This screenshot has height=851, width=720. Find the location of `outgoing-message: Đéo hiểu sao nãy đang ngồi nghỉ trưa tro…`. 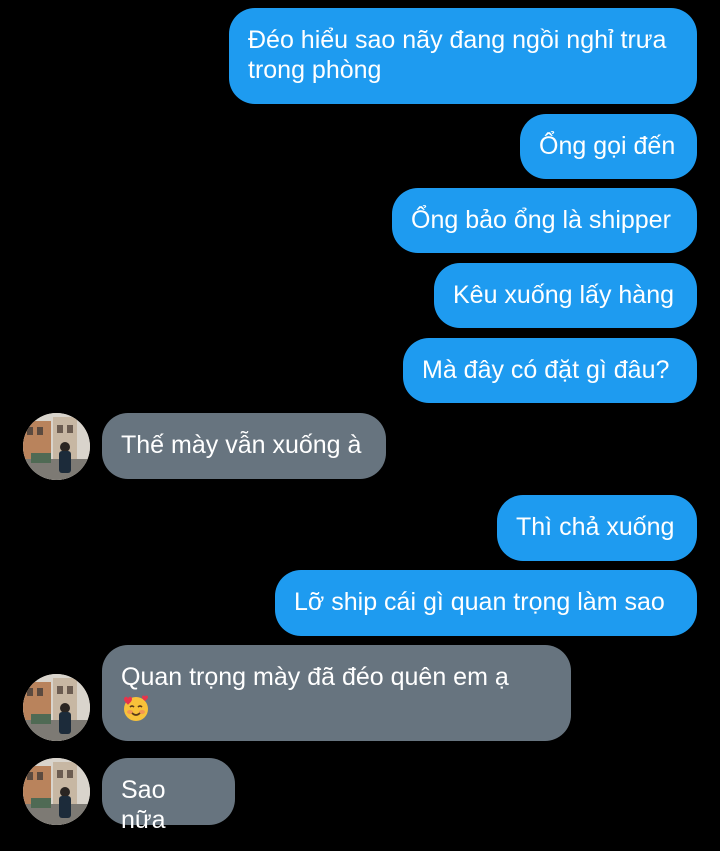

outgoing-message: Đéo hiểu sao nãy đang ngồi nghỉ trưa tro… is located at coordinates (463, 56).